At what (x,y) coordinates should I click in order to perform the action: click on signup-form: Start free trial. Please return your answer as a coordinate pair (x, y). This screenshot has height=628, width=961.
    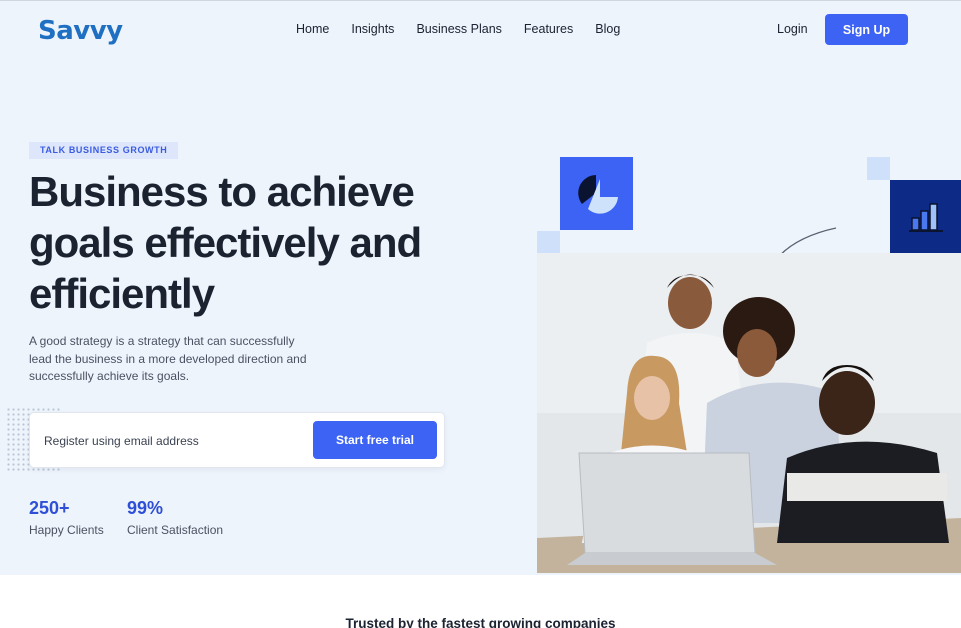
    Looking at the image, I should click on (237, 440).